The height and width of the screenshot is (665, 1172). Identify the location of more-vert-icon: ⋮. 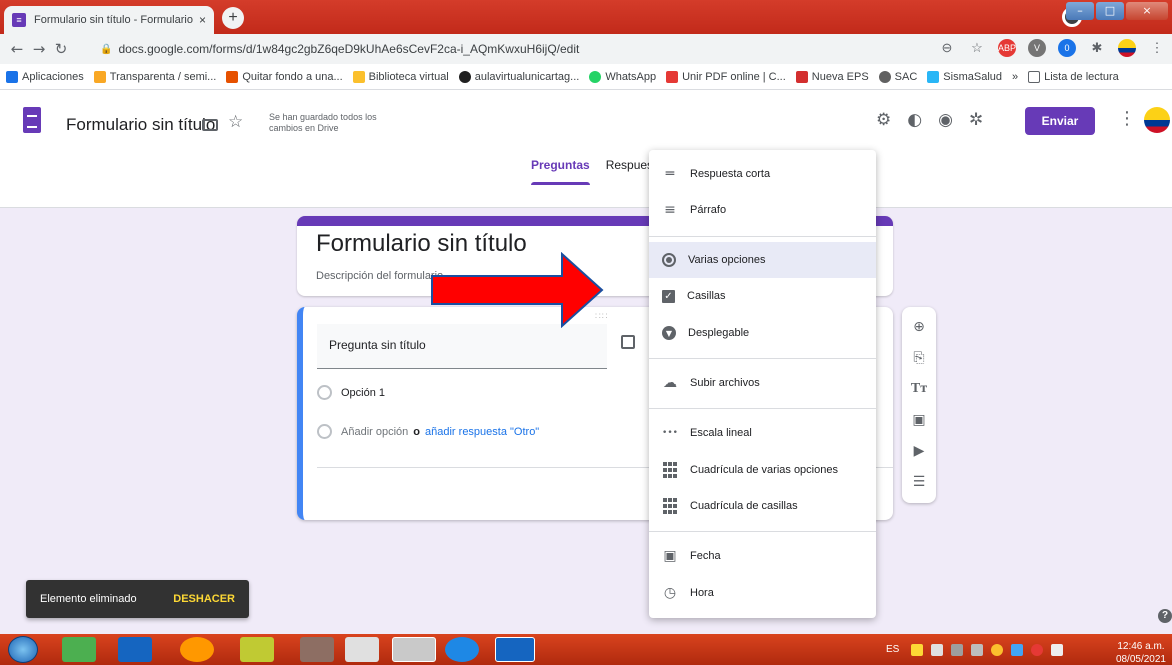
(1127, 118).